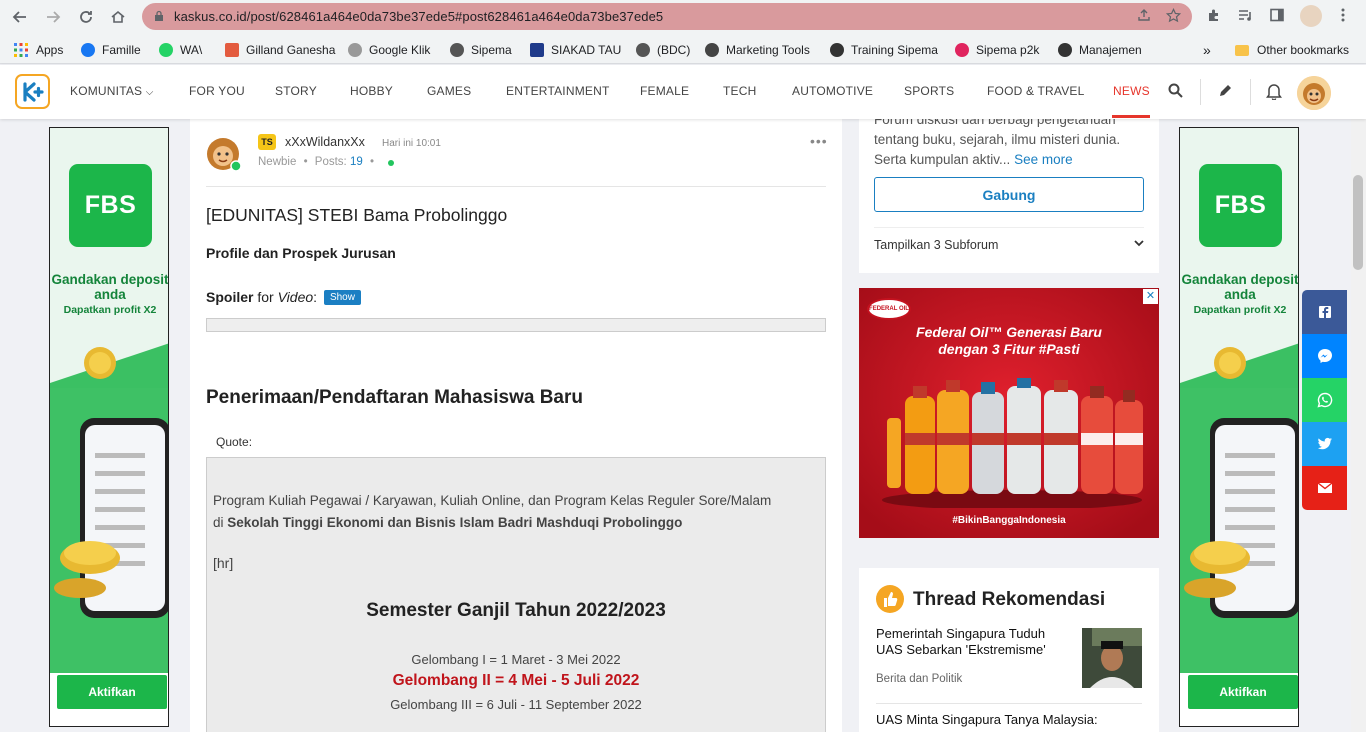 This screenshot has height=732, width=1366. I want to click on share-facebook-button, so click(1324, 312).